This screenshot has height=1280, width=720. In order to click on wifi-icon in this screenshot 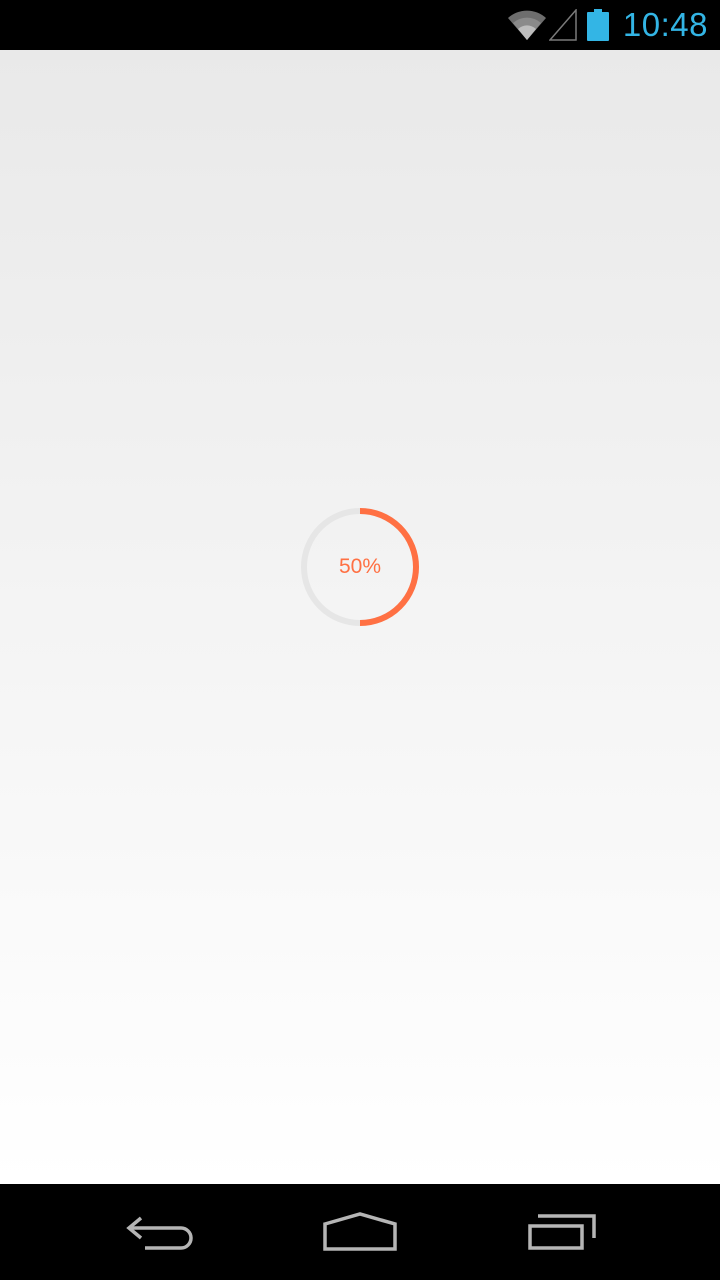, I will do `click(526, 25)`.